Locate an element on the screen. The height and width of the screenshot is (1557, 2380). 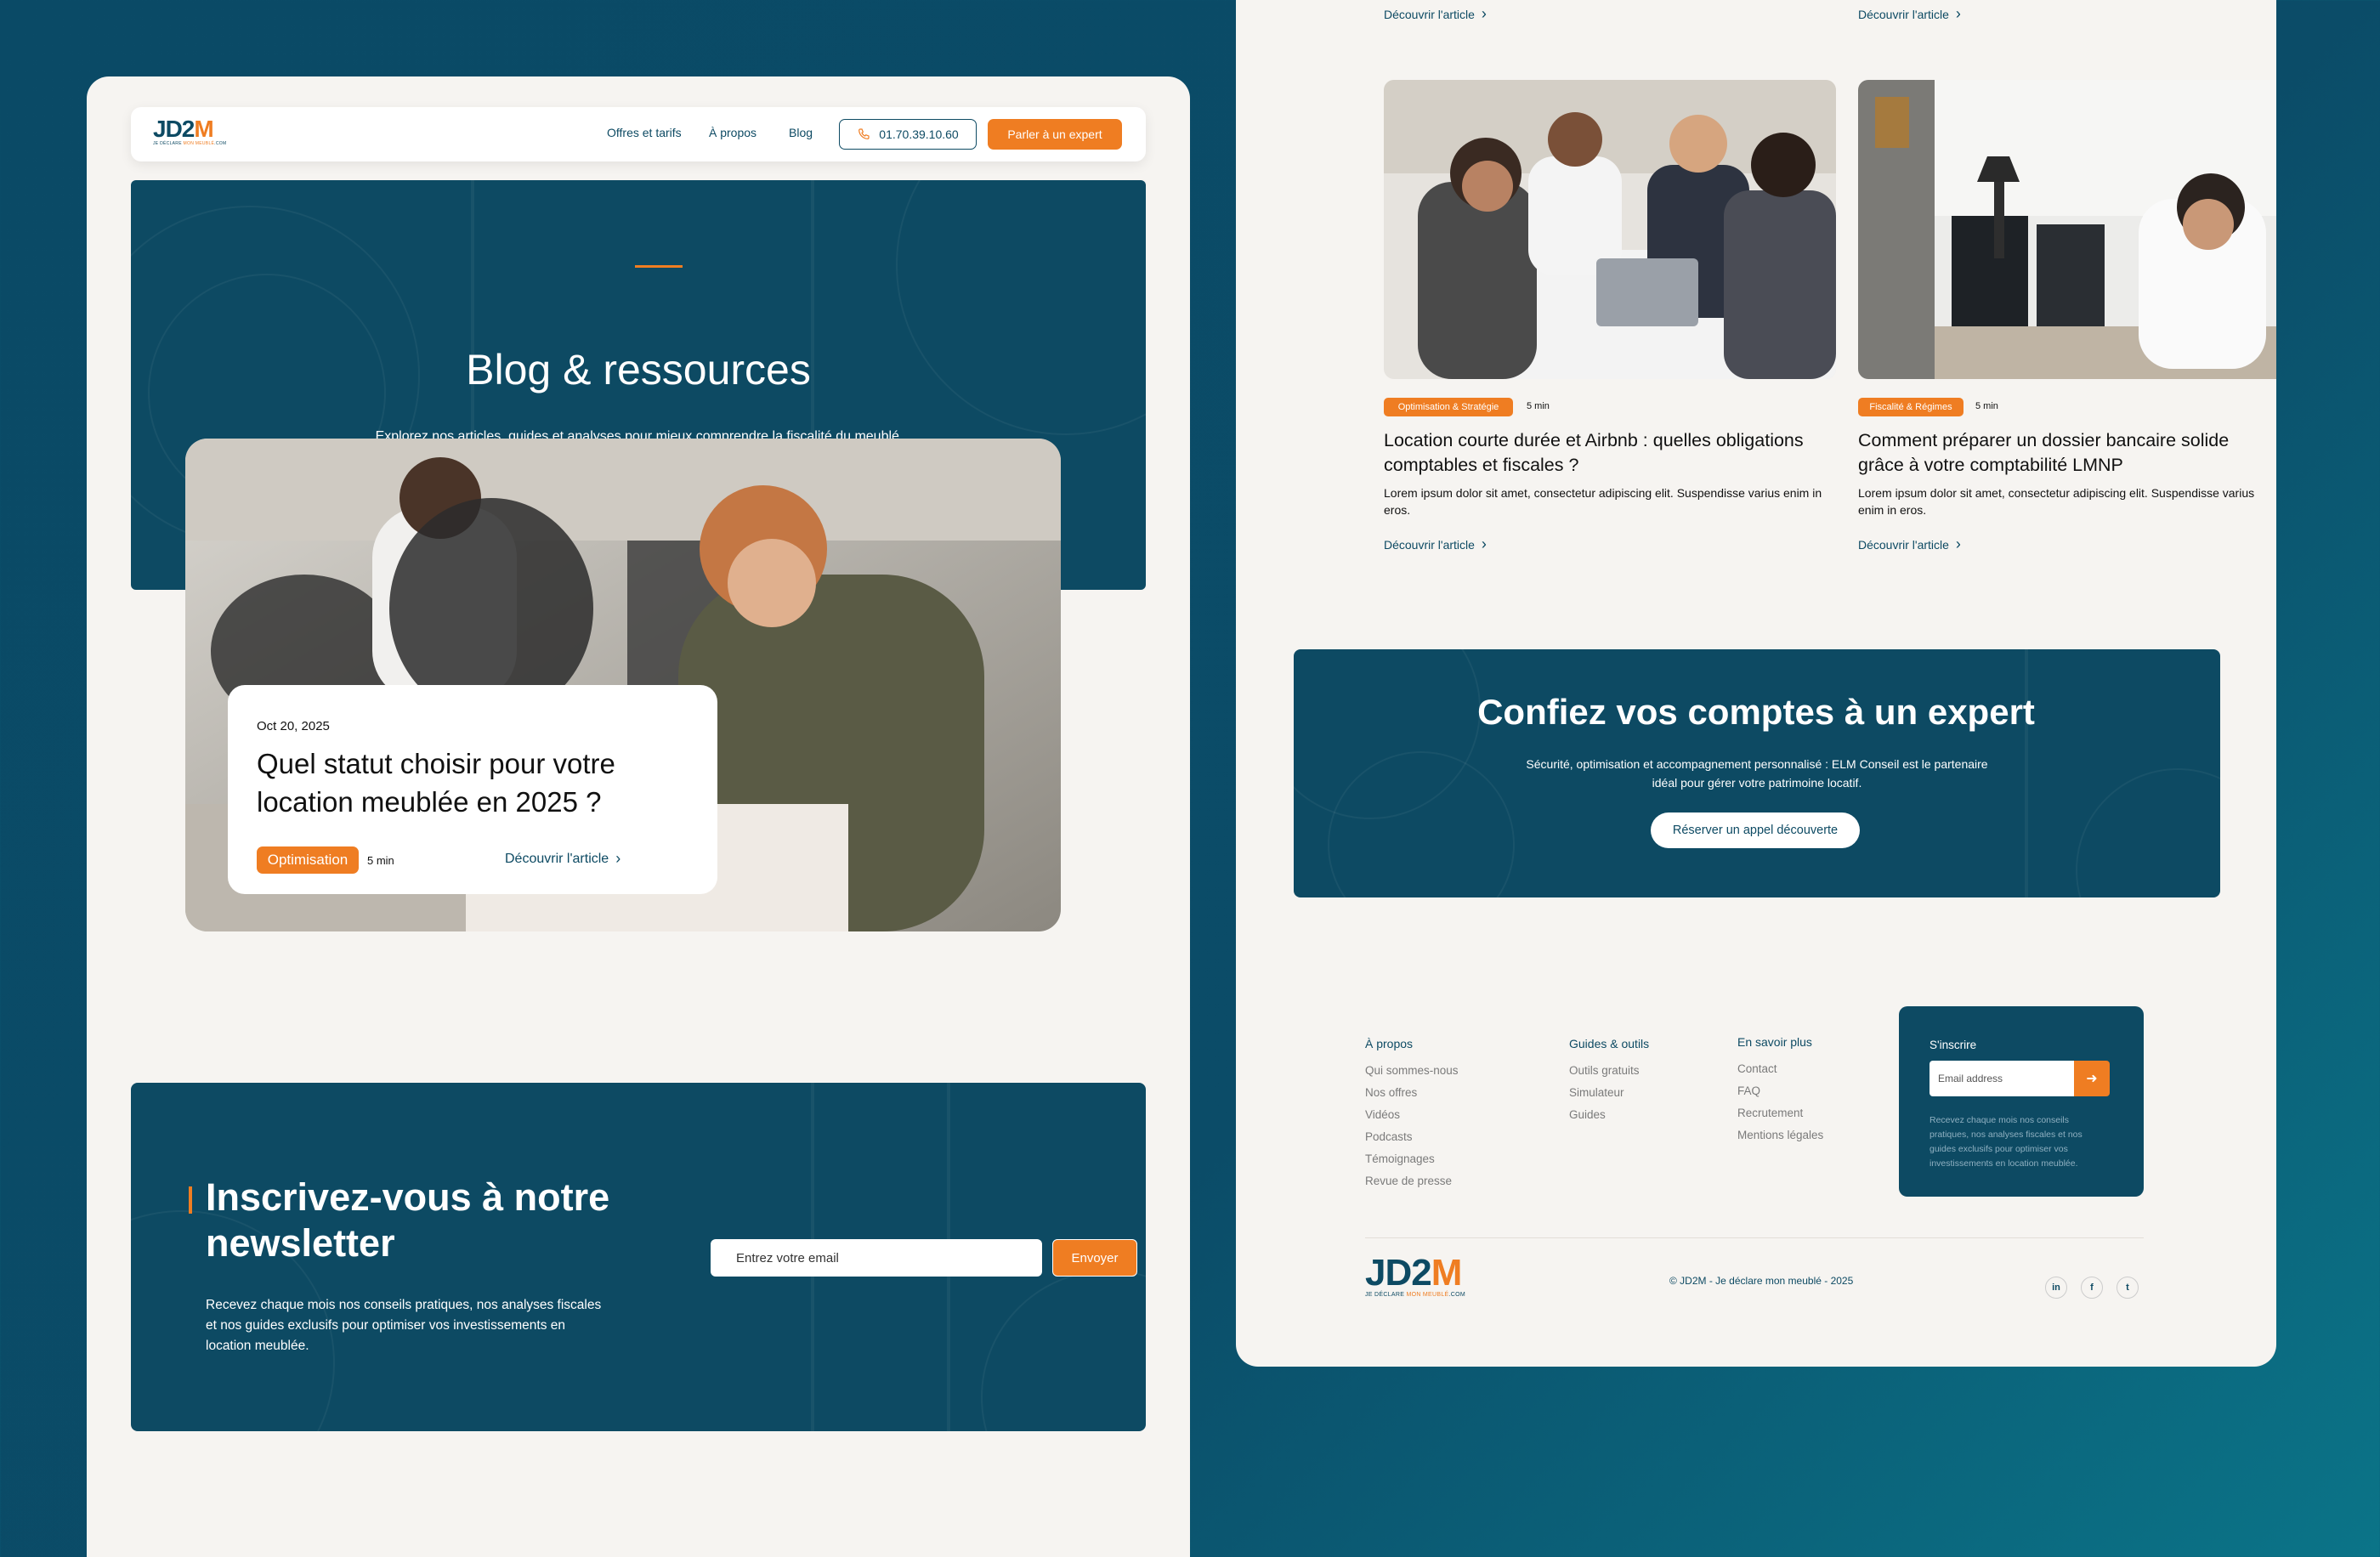
category-tag: Fiscalité & Régimes is located at coordinates (1911, 407).